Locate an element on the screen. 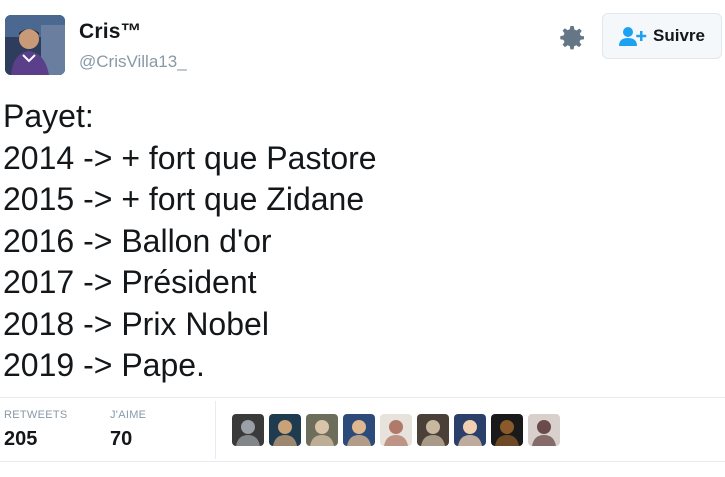  likes-count: 70 is located at coordinates (121, 439).